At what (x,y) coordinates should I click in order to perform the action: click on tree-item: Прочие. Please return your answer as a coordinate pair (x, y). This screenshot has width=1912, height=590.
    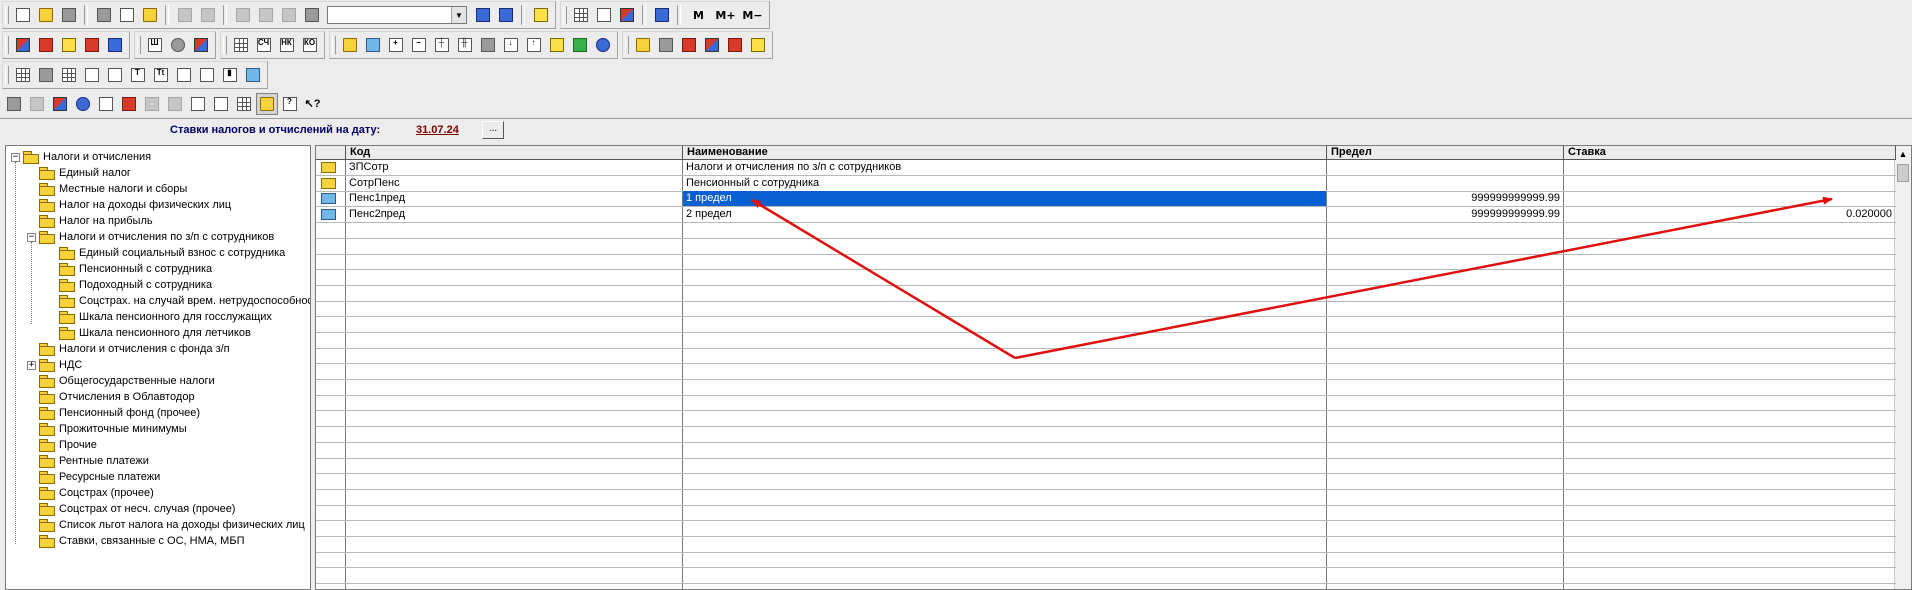
    Looking at the image, I should click on (62, 445).